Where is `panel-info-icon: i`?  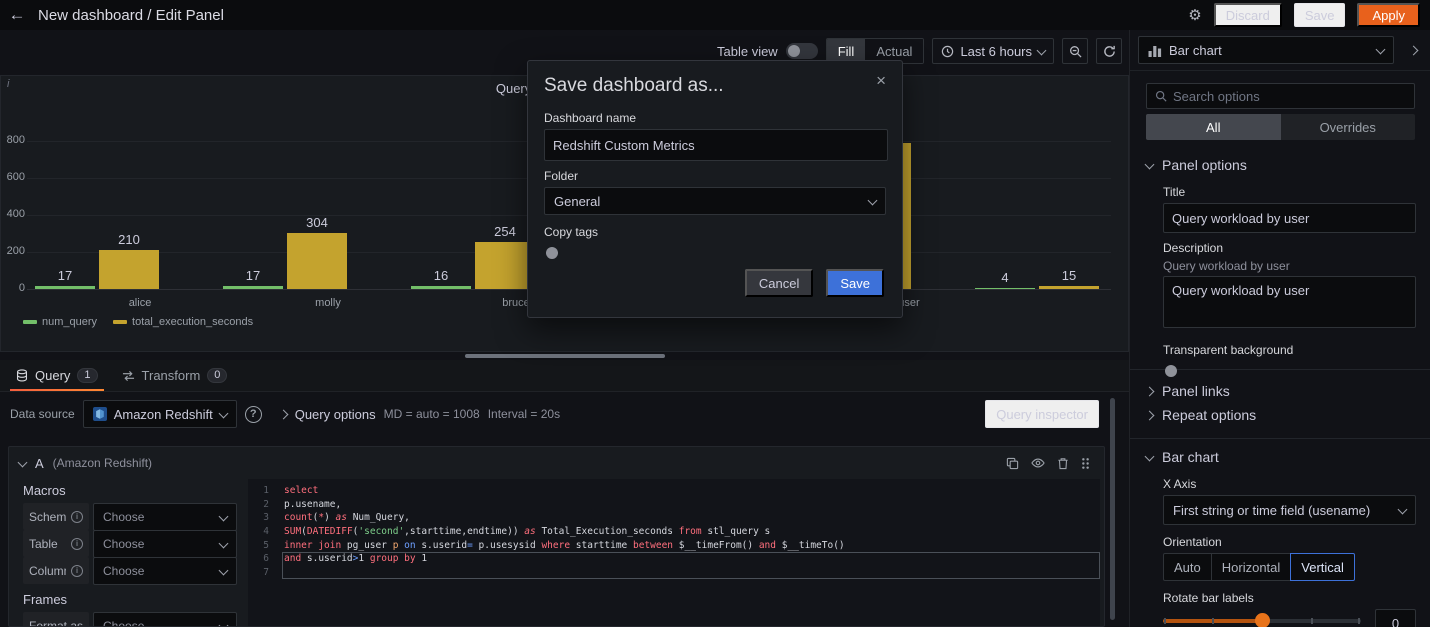
panel-info-icon: i is located at coordinates (8, 84).